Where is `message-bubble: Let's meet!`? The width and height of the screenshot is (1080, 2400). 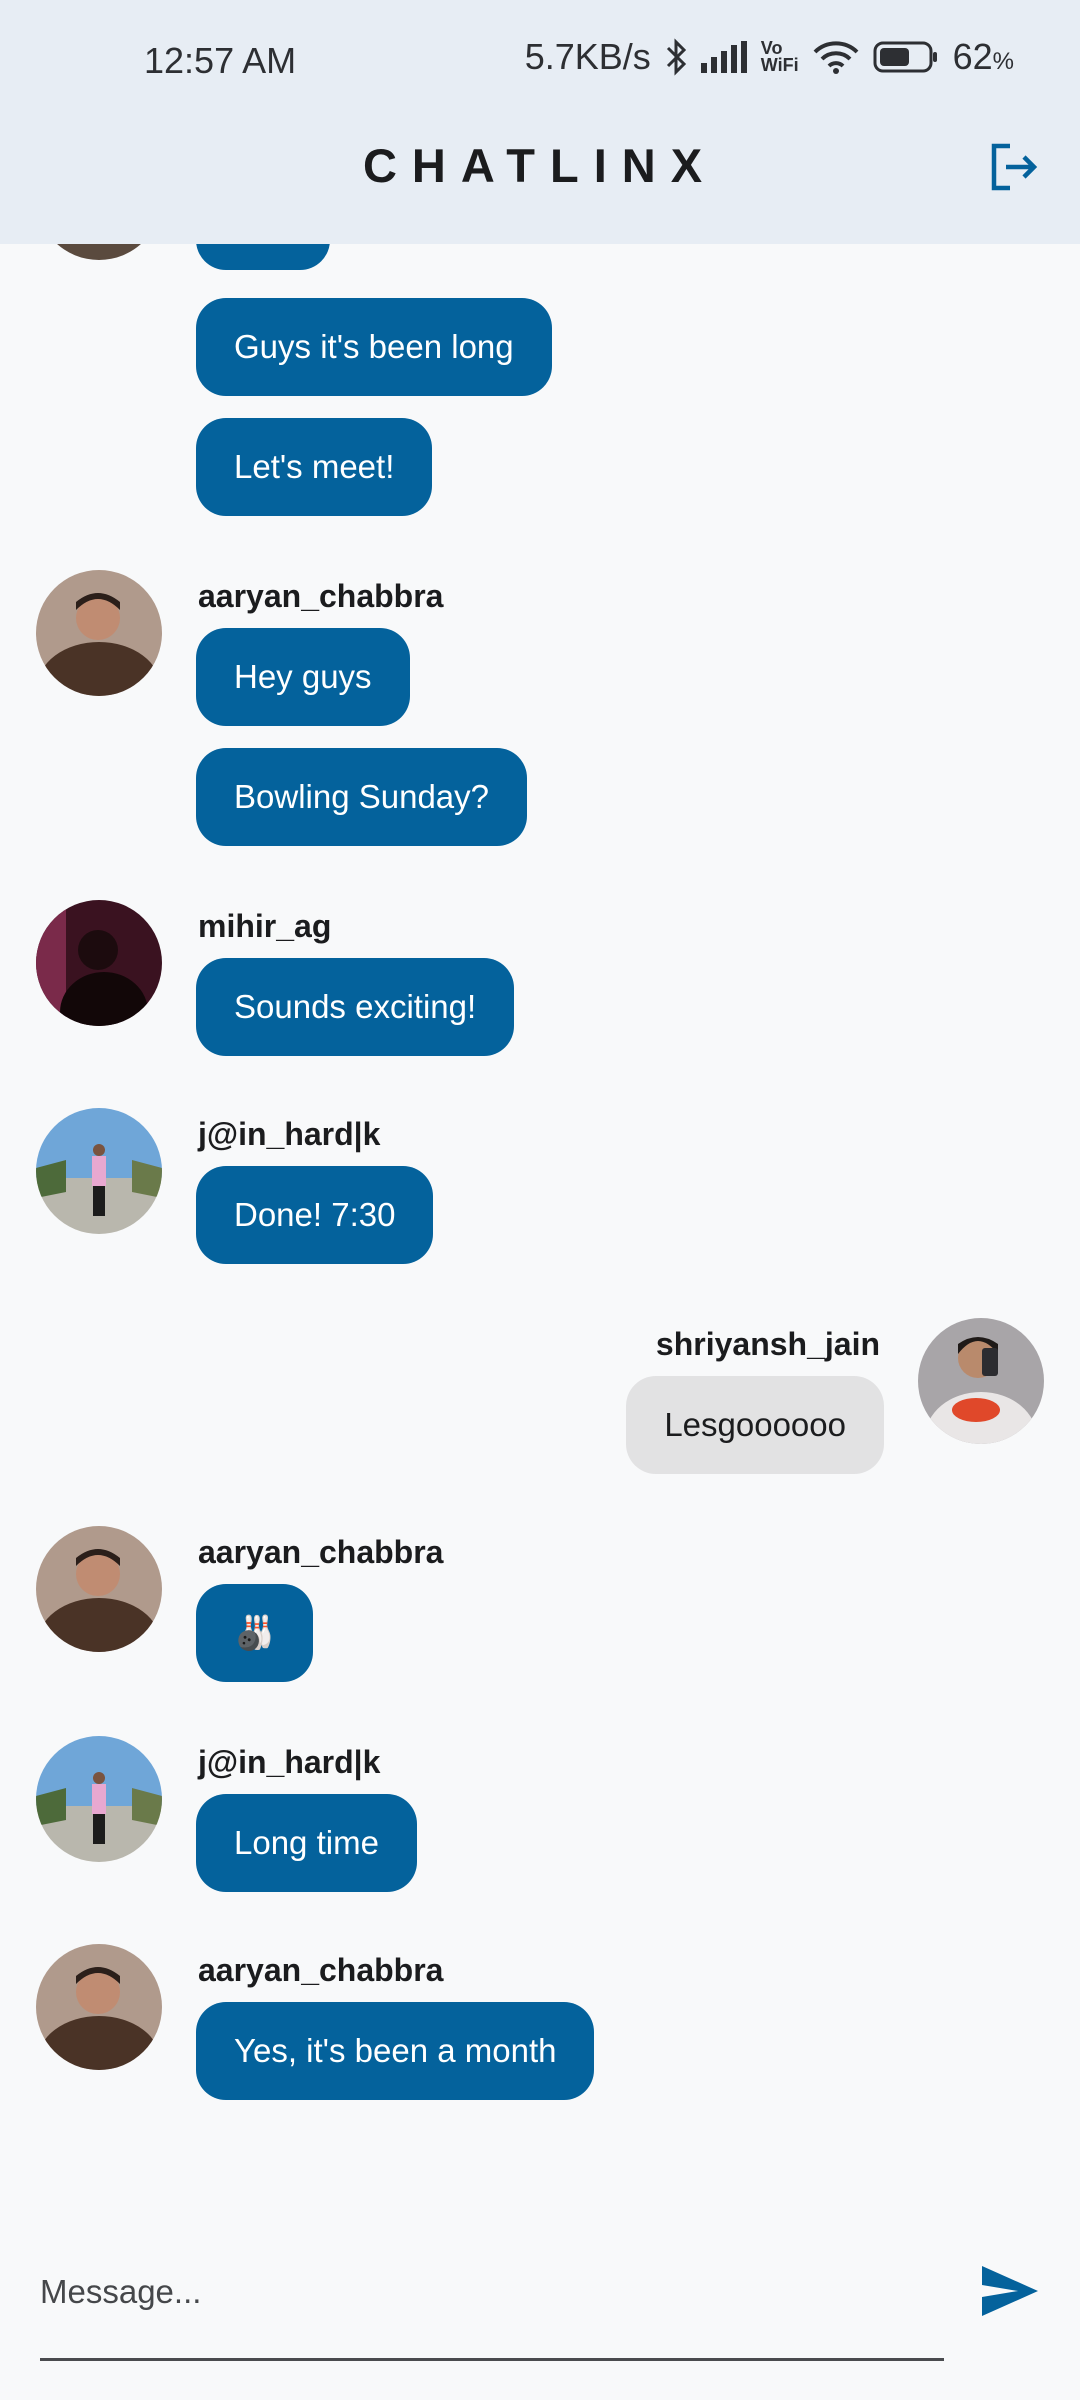 message-bubble: Let's meet! is located at coordinates (314, 467).